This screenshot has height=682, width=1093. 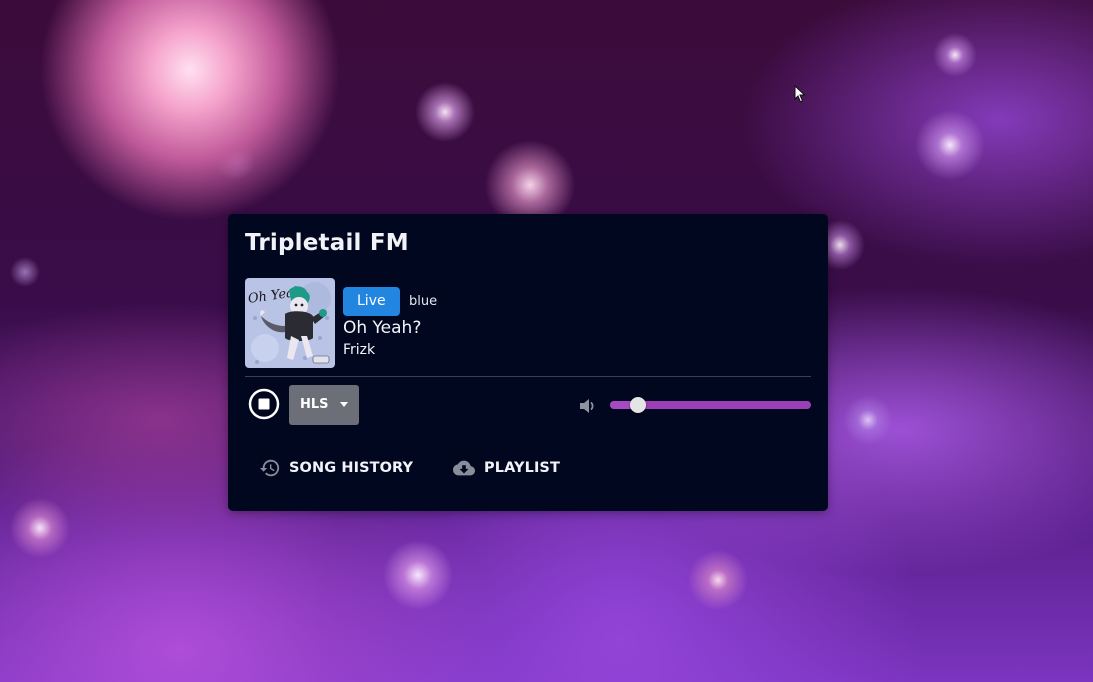 I want to click on mouse-cursor-icon, so click(x=800, y=94).